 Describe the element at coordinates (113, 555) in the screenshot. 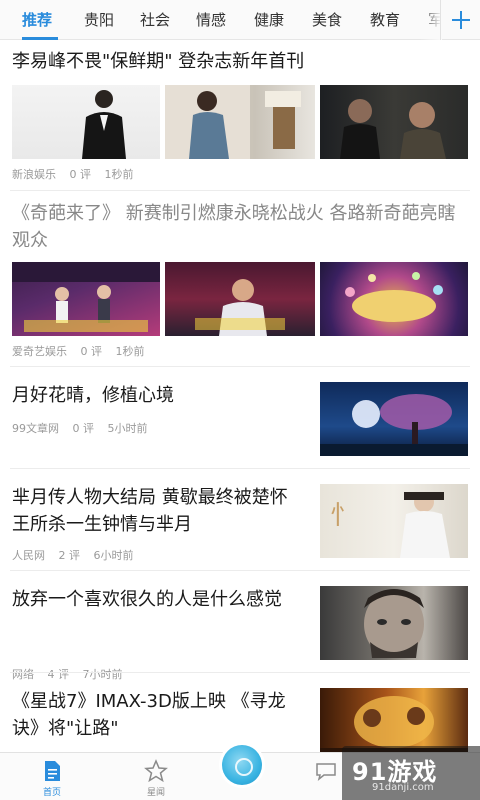

I see `news-time: 6小时前` at that location.